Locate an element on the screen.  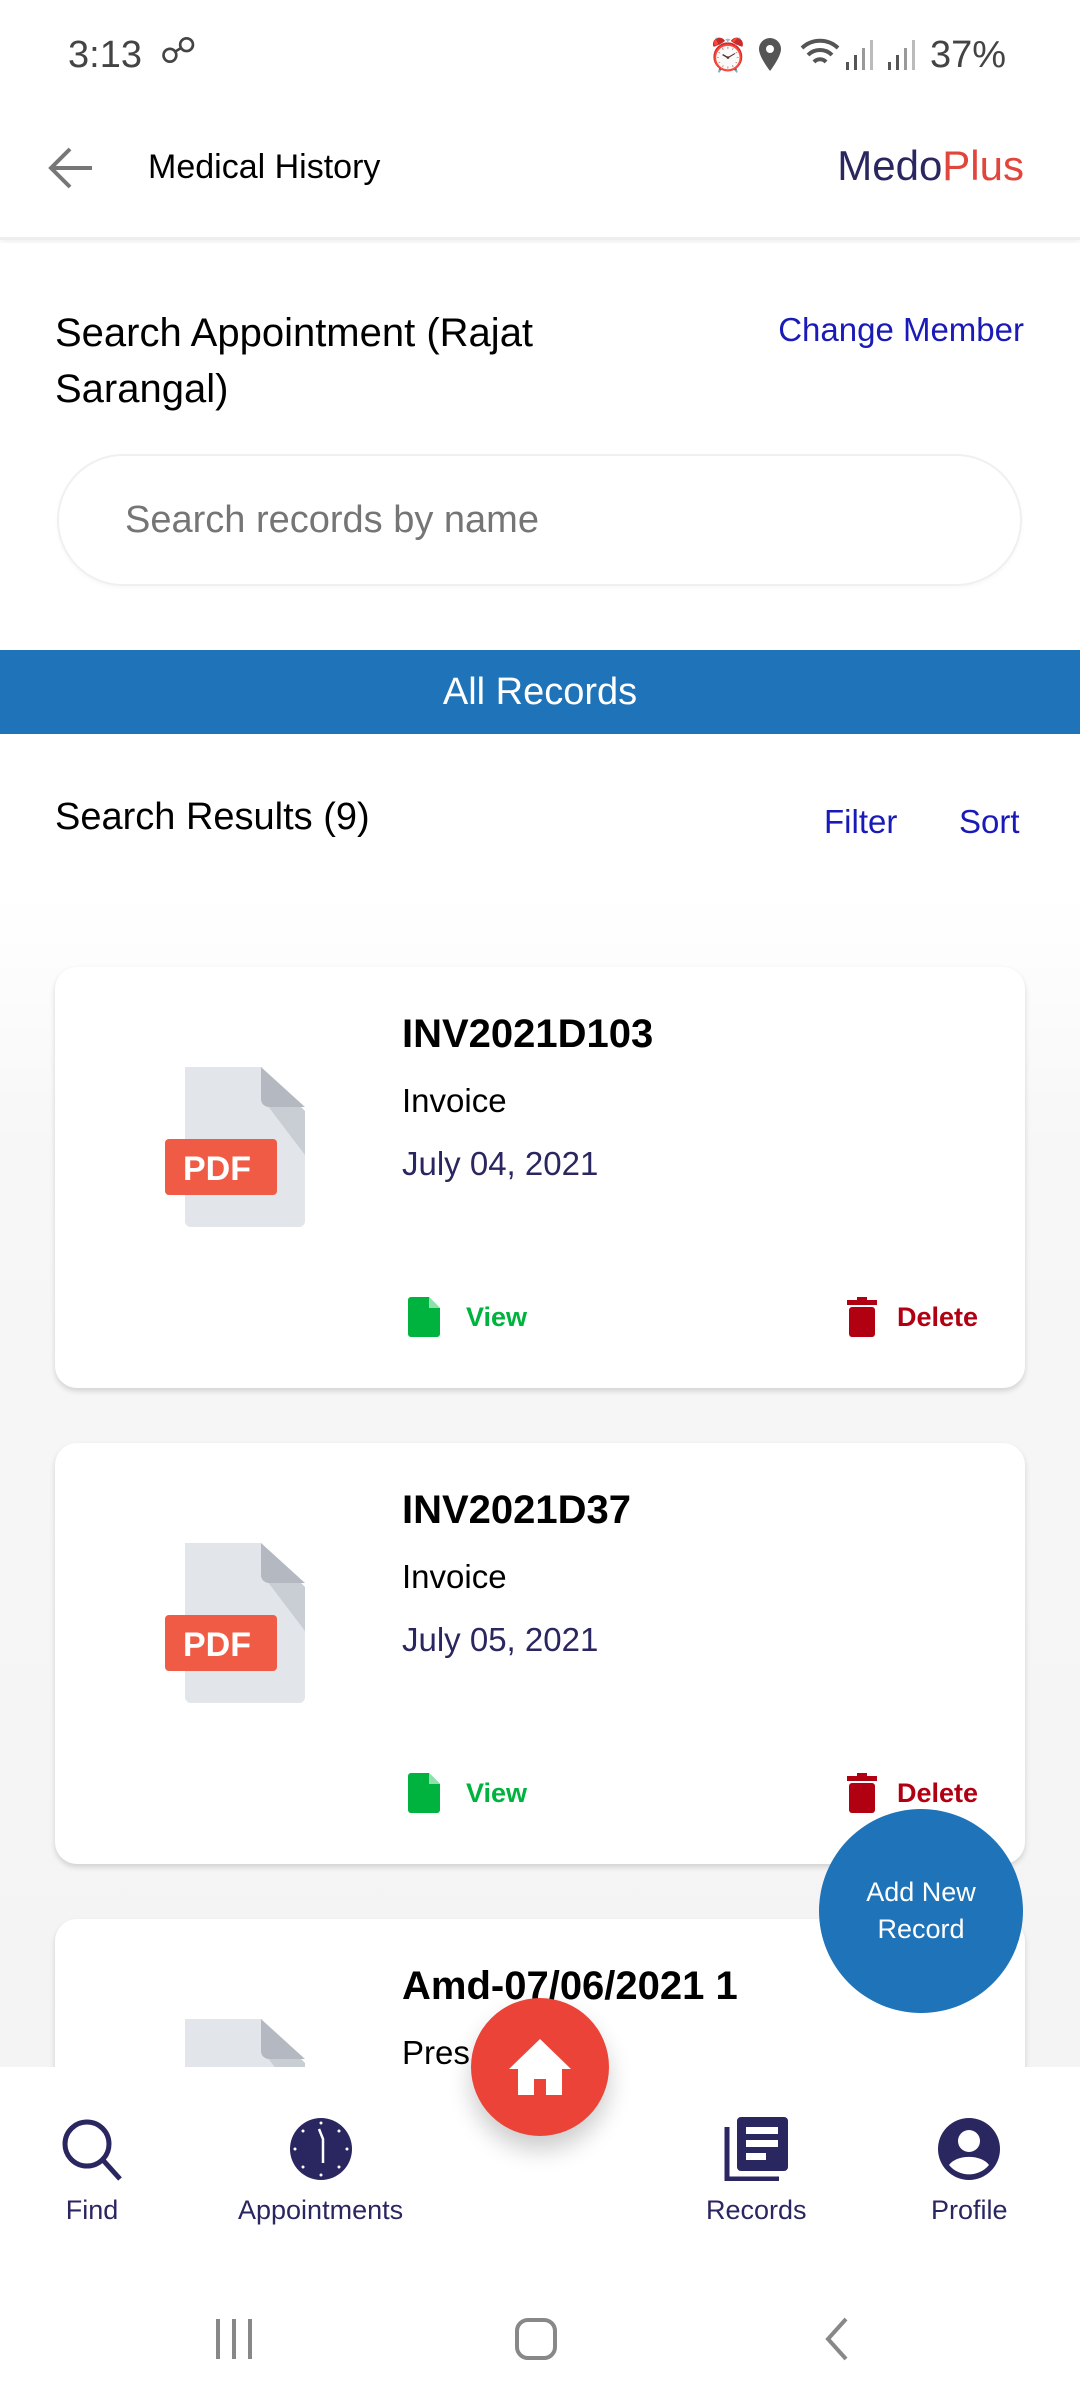
home-icon is located at coordinates (540, 2067).